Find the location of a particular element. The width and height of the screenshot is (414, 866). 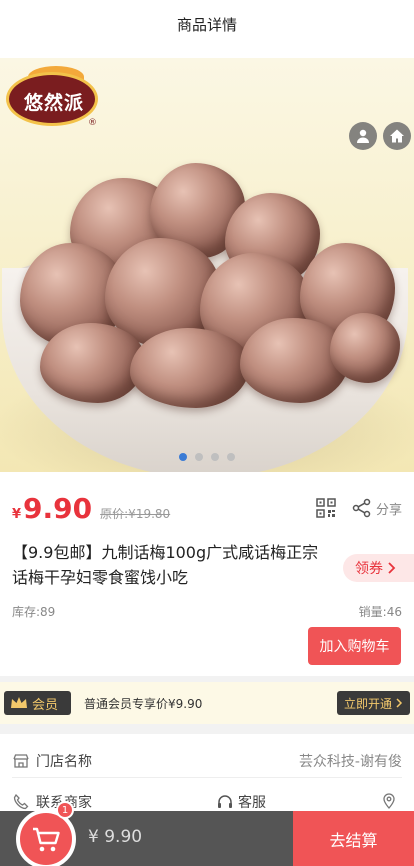

open-membership-label: 立即开通 is located at coordinates (367, 703).